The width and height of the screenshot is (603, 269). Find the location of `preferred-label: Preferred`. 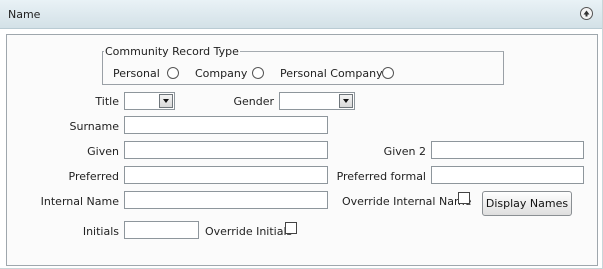

preferred-label: Preferred is located at coordinates (94, 176).